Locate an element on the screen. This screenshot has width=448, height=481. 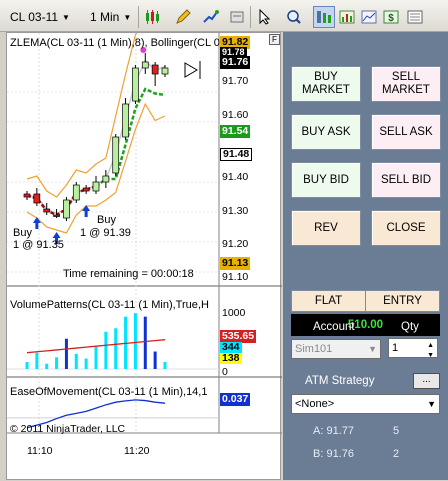
qty-label: Qty is located at coordinates (410, 327).